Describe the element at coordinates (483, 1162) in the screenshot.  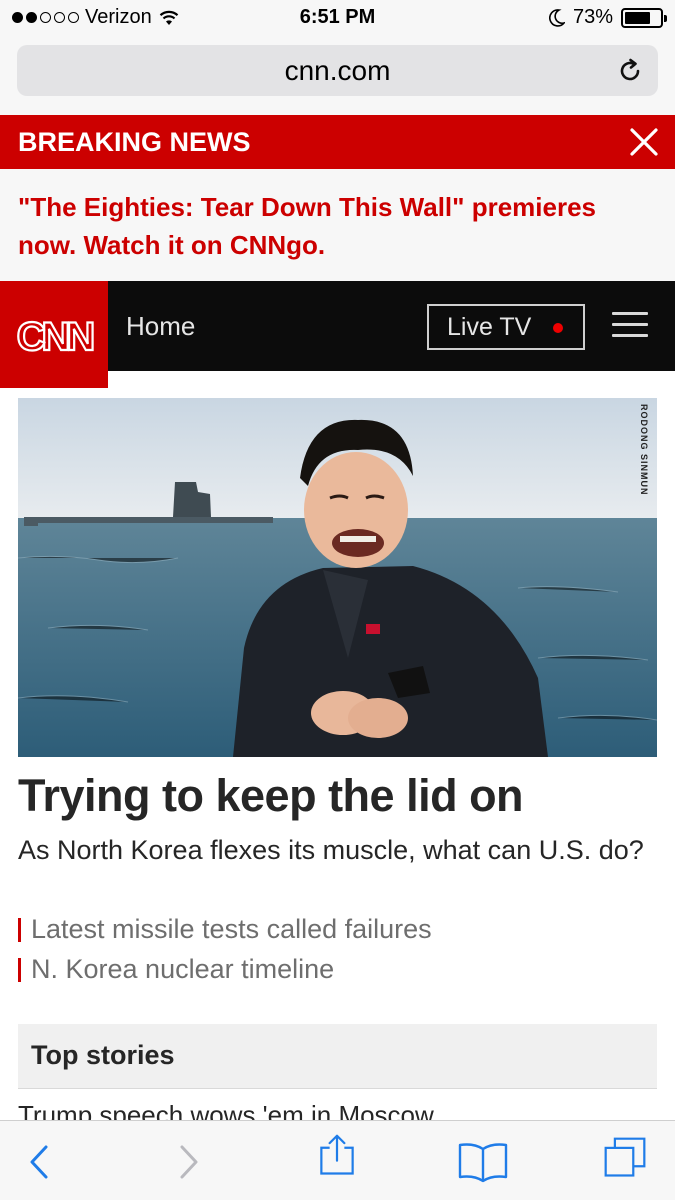
I see `bookmarks-icon` at that location.